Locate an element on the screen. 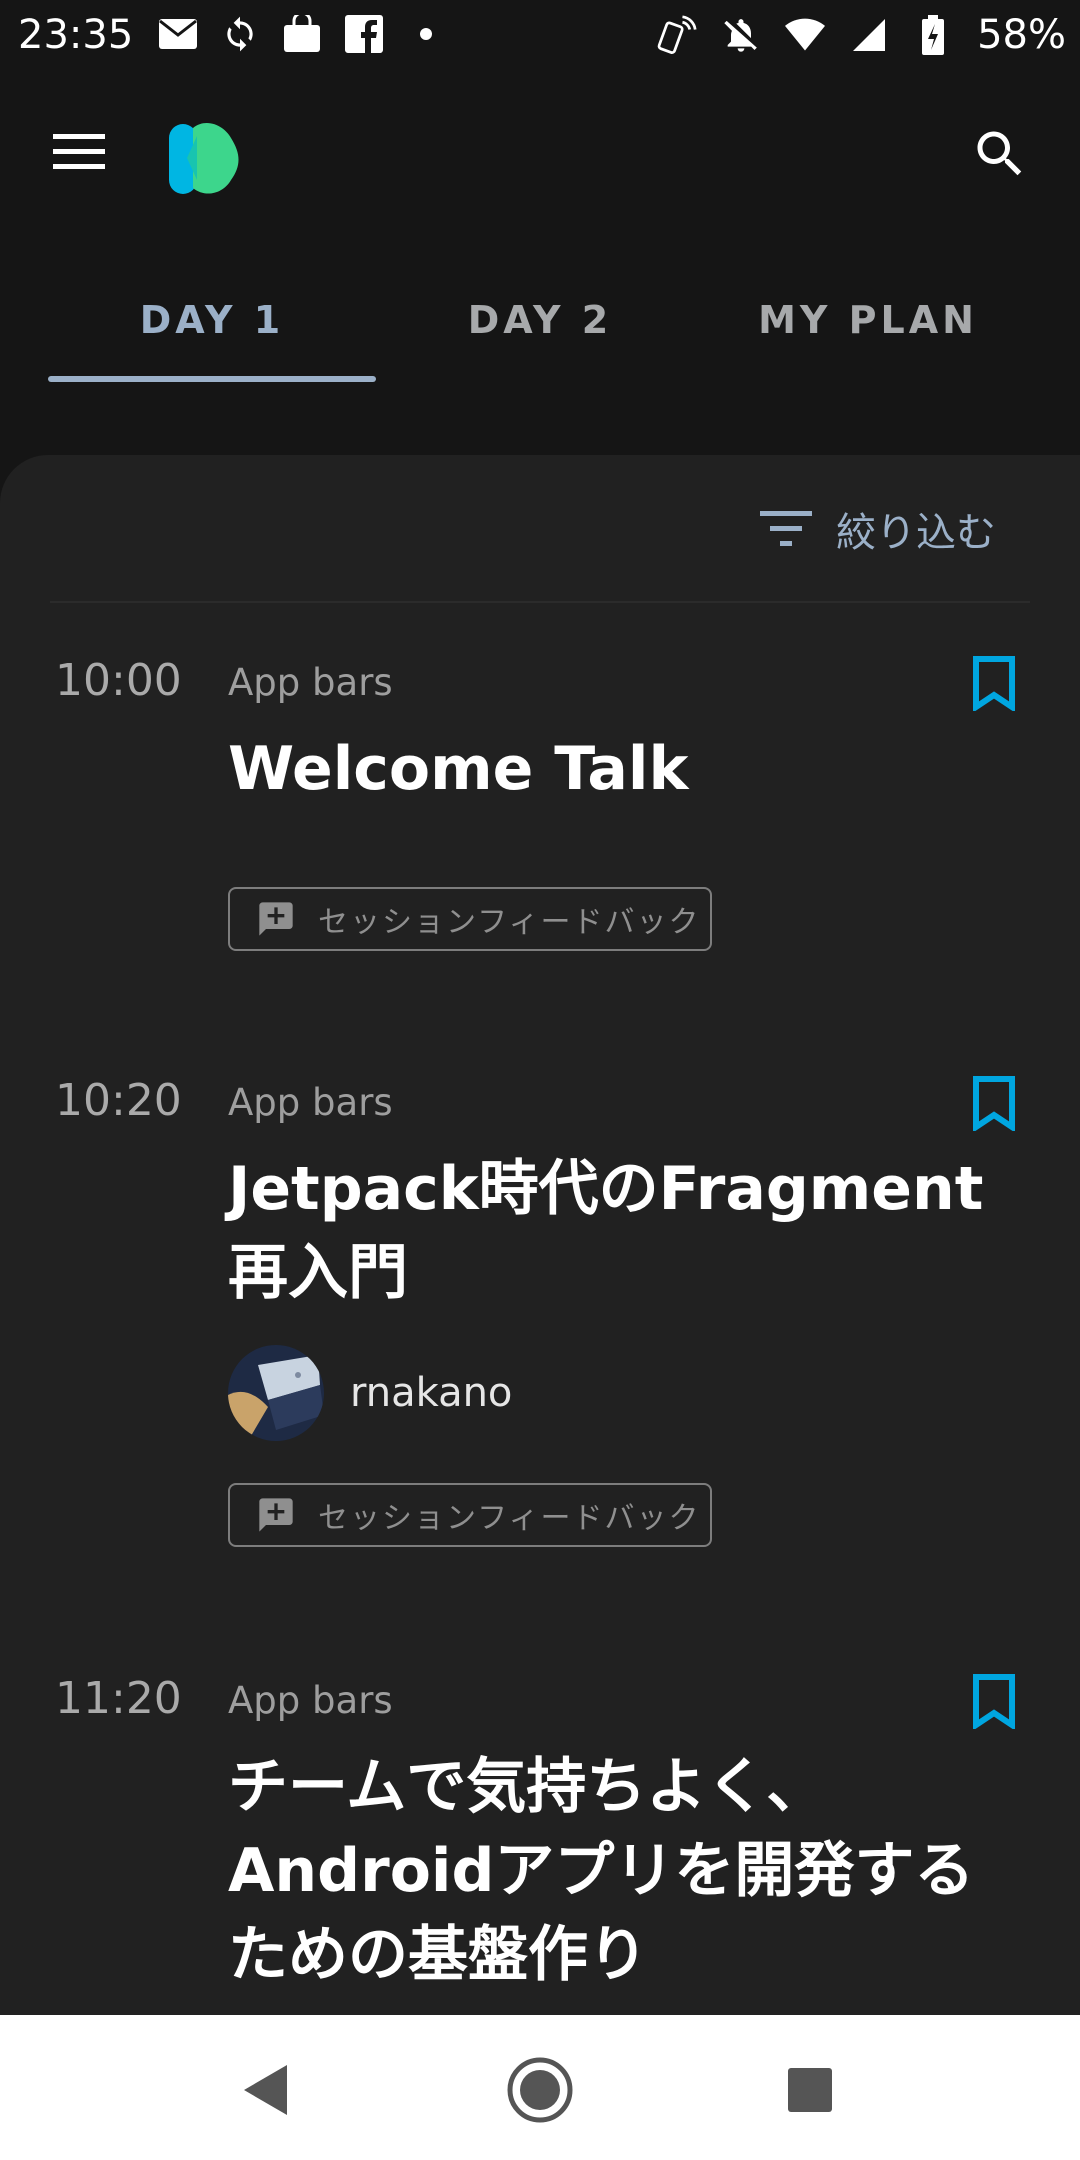  app-bar is located at coordinates (540, 155).